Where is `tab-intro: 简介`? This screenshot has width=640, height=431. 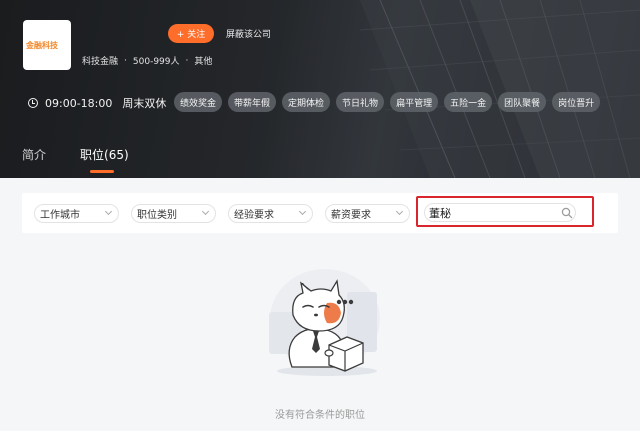
tab-intro: 简介 is located at coordinates (34, 159).